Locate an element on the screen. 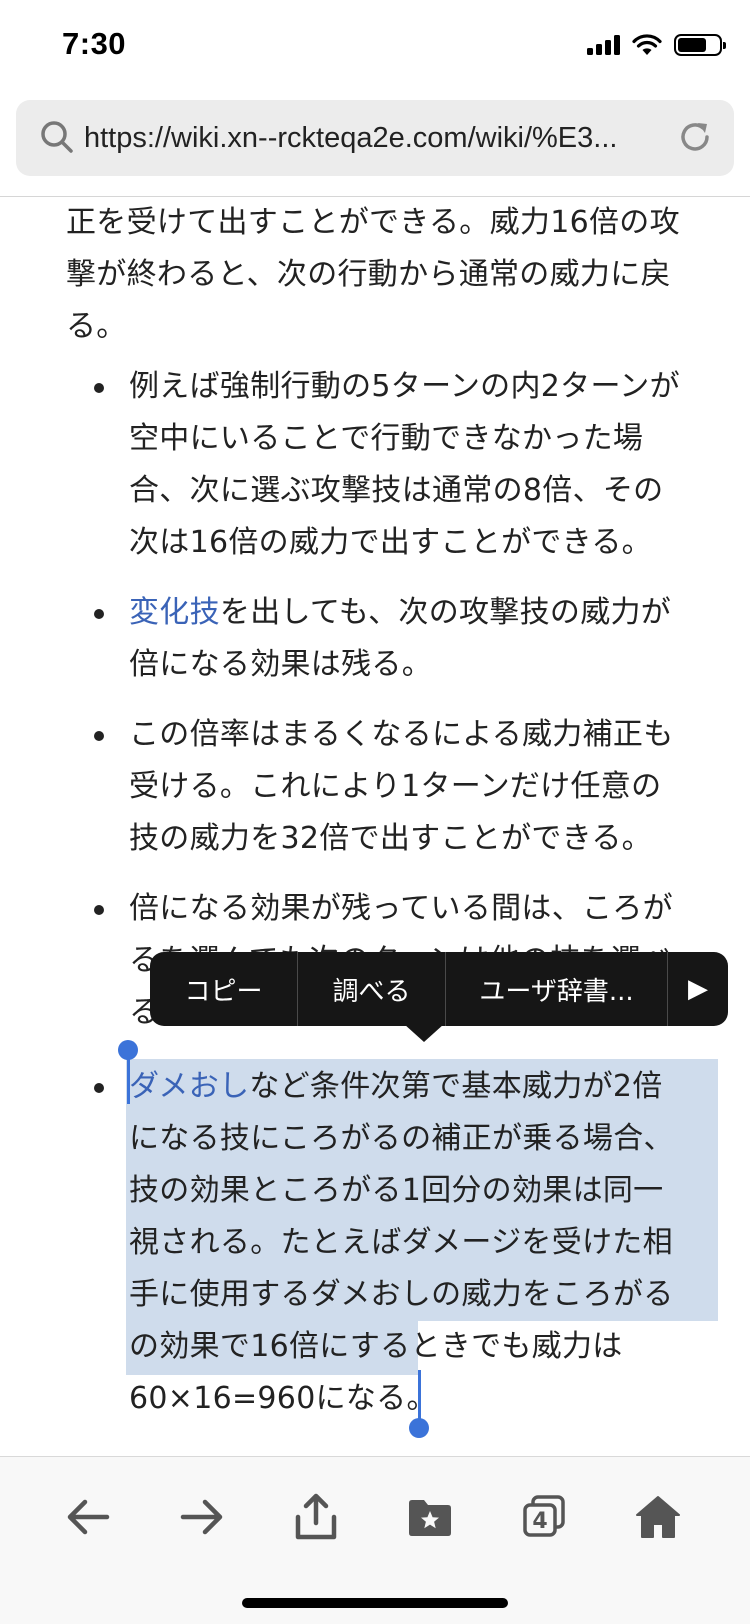 This screenshot has width=750, height=1624. list-item-line: この倍率はまるくなるによる威力補正も is located at coordinates (401, 734).